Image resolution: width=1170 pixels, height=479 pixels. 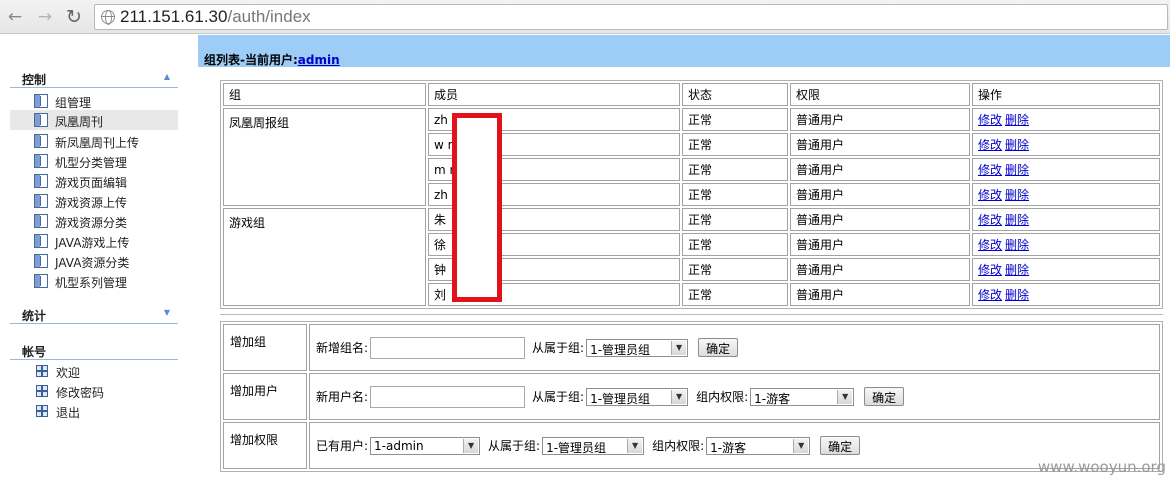 I want to click on sidebar-item-new-phoenix-upload: 新凤凰周刊上传, so click(x=94, y=141).